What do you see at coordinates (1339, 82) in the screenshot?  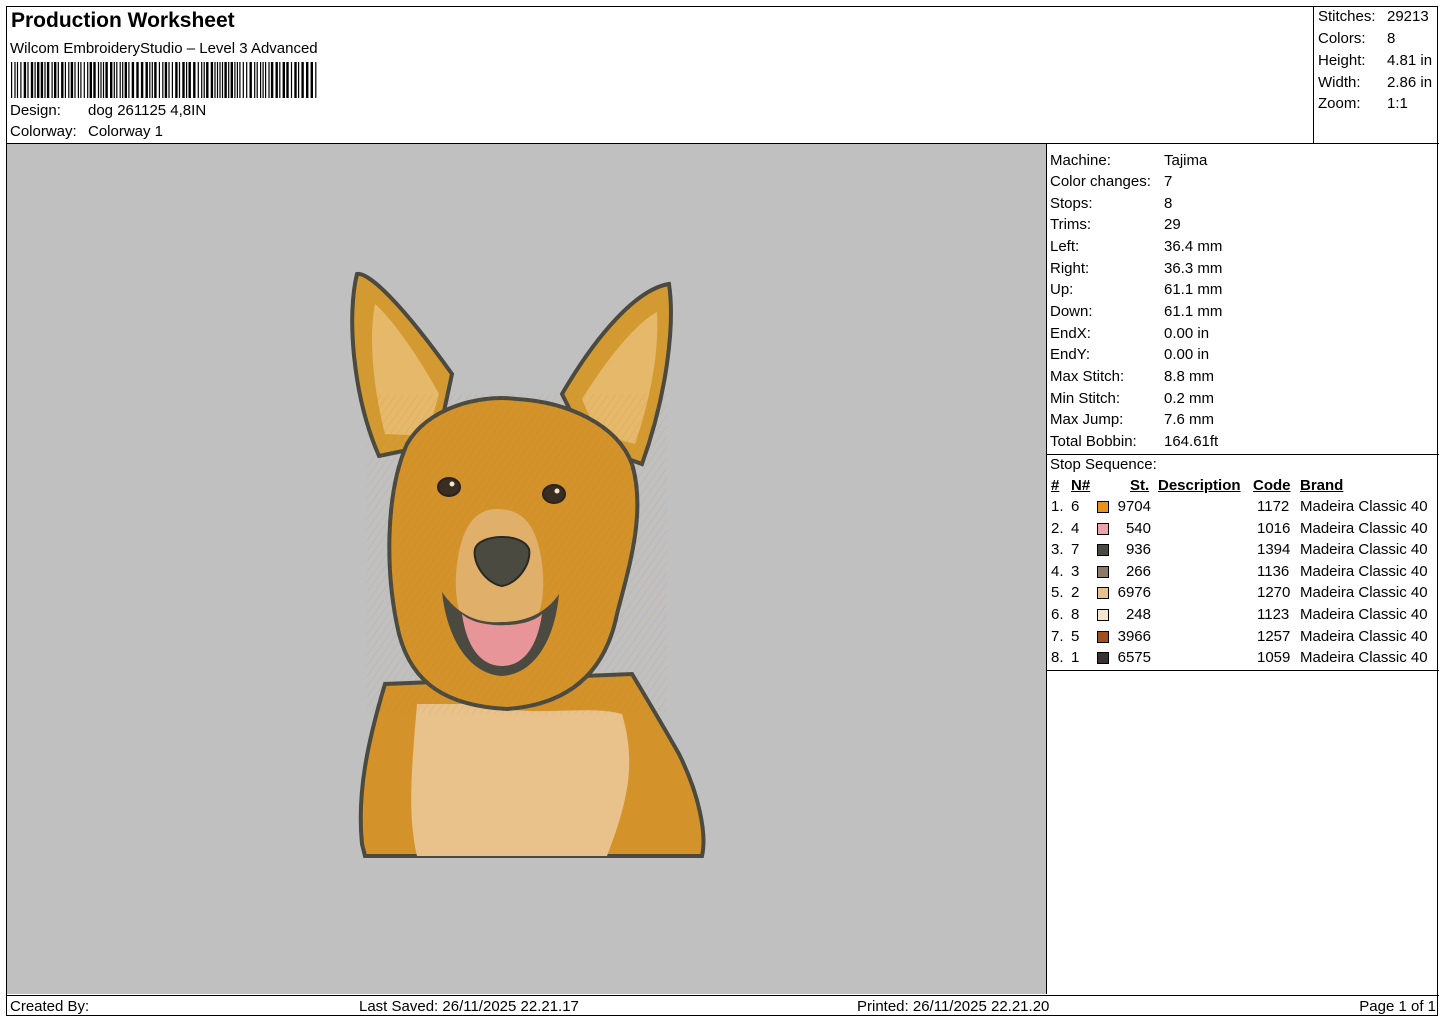 I see `summary-label: Width:` at bounding box center [1339, 82].